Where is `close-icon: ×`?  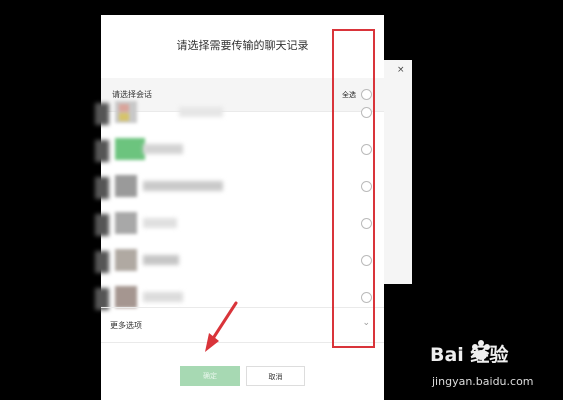 close-icon: × is located at coordinates (401, 70).